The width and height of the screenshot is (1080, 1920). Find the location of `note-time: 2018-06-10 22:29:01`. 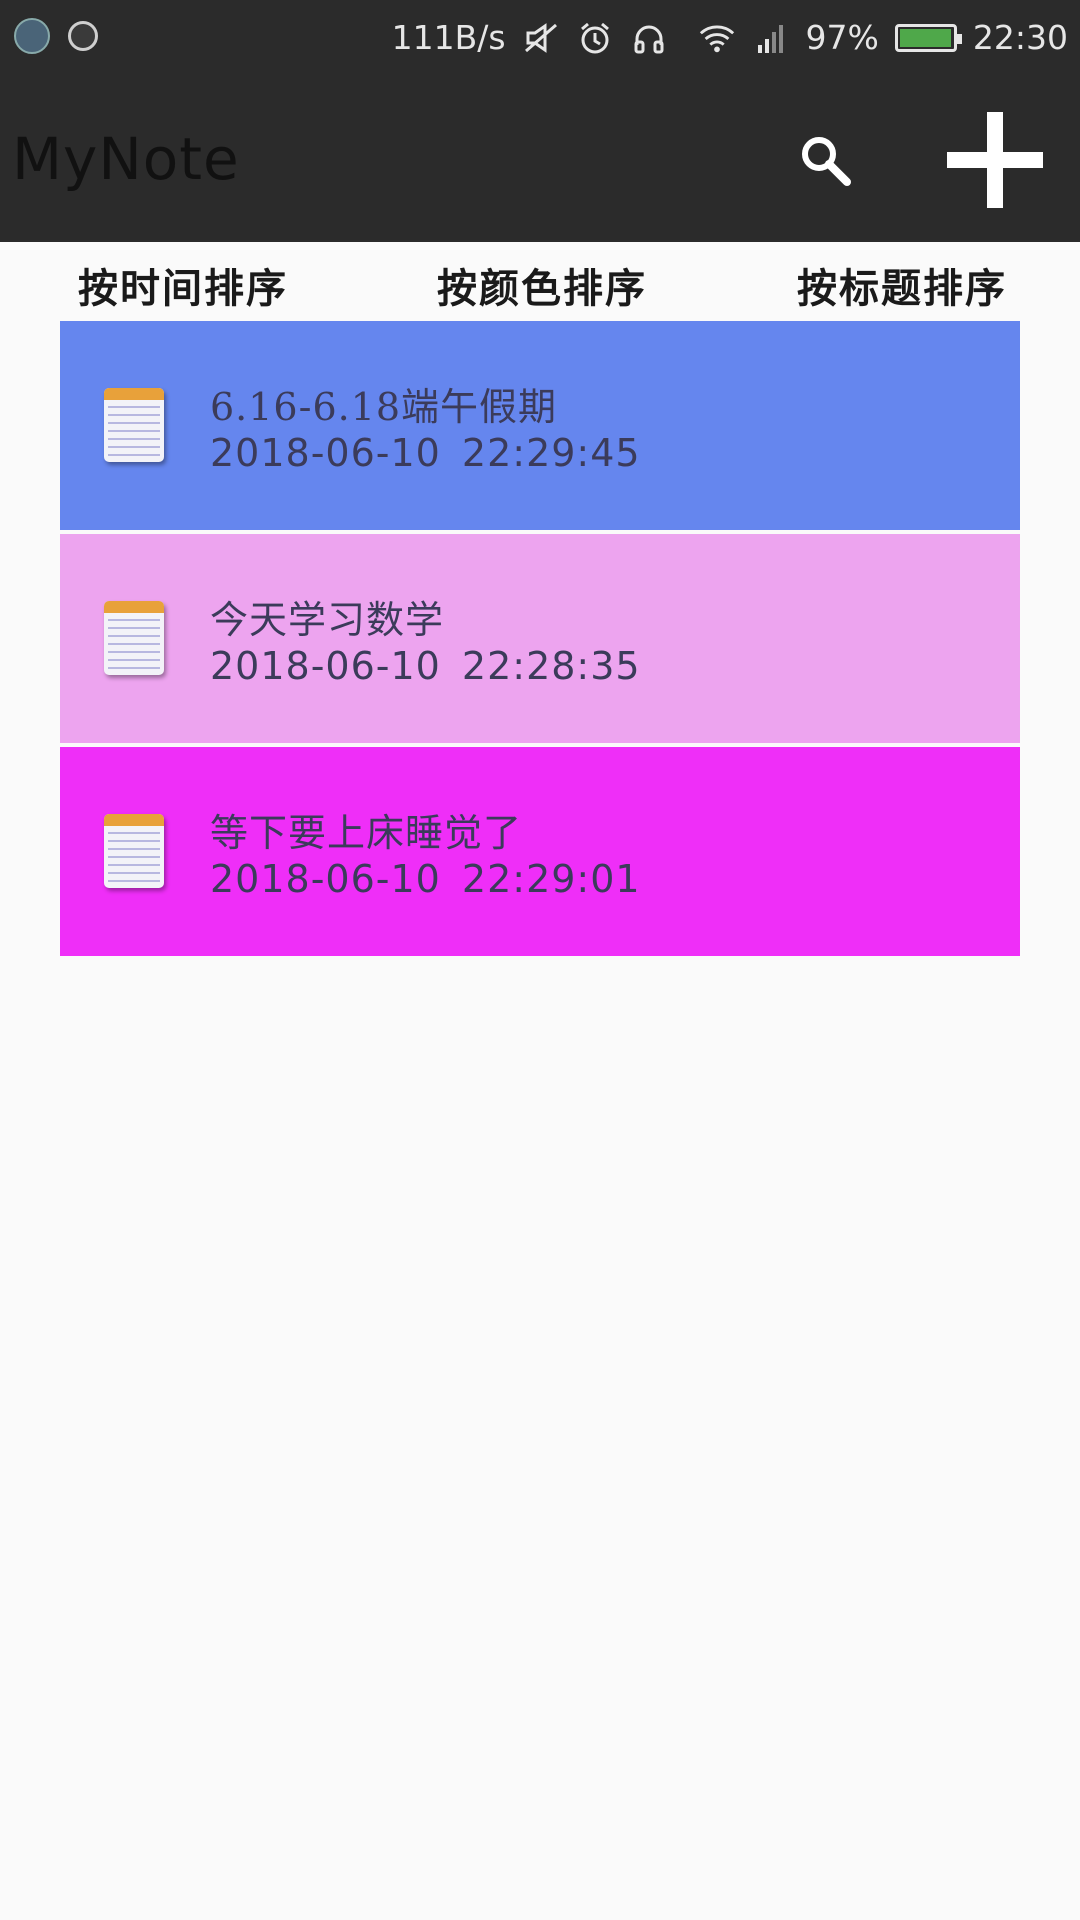

note-time: 2018-06-10 22:29:01 is located at coordinates (425, 879).